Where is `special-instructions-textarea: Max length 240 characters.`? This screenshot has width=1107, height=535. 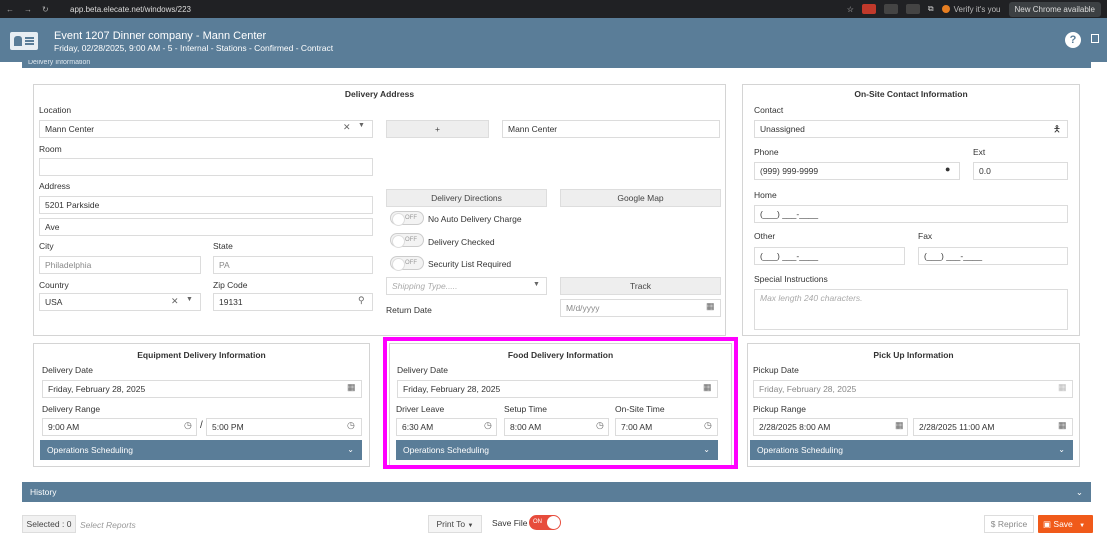
special-instructions-textarea: Max length 240 characters. is located at coordinates (911, 309).